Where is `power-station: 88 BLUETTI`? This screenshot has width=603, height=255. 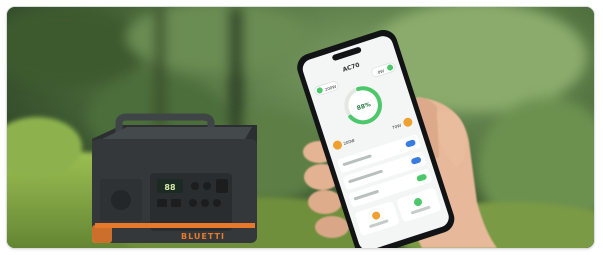 power-station: 88 BLUETTI is located at coordinates (174, 178).